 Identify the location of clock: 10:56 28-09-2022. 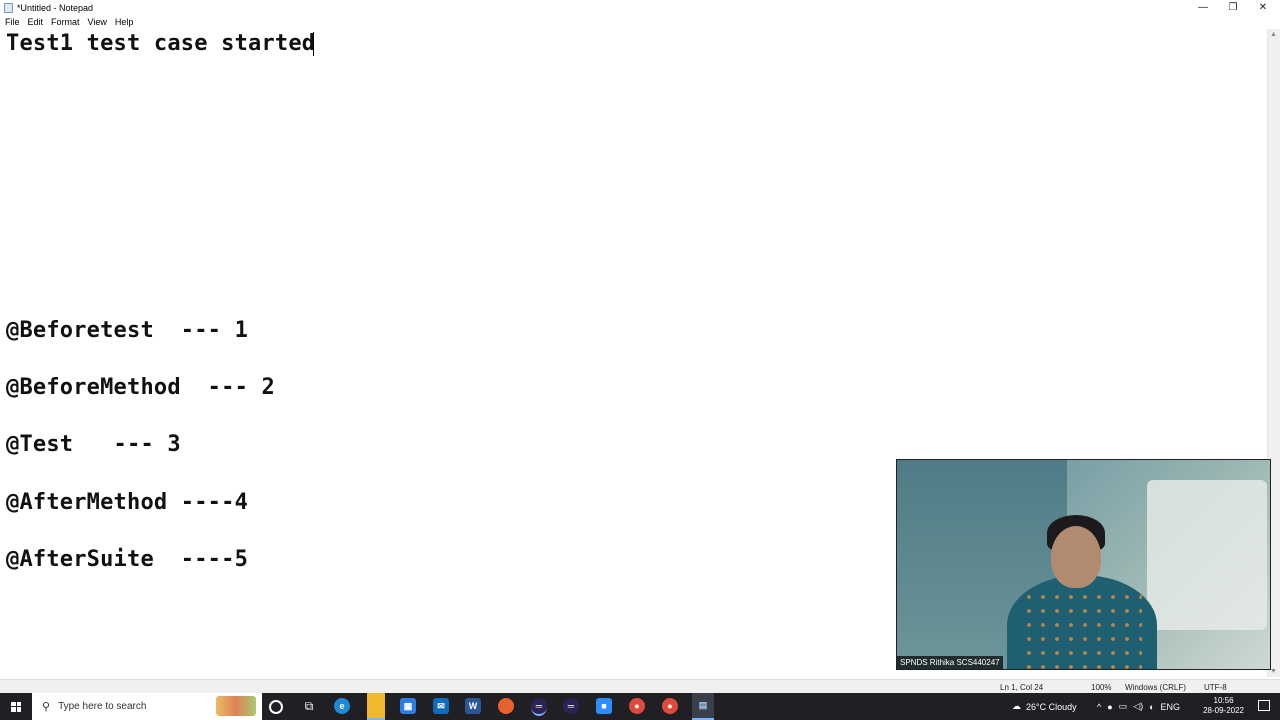
(1223, 706).